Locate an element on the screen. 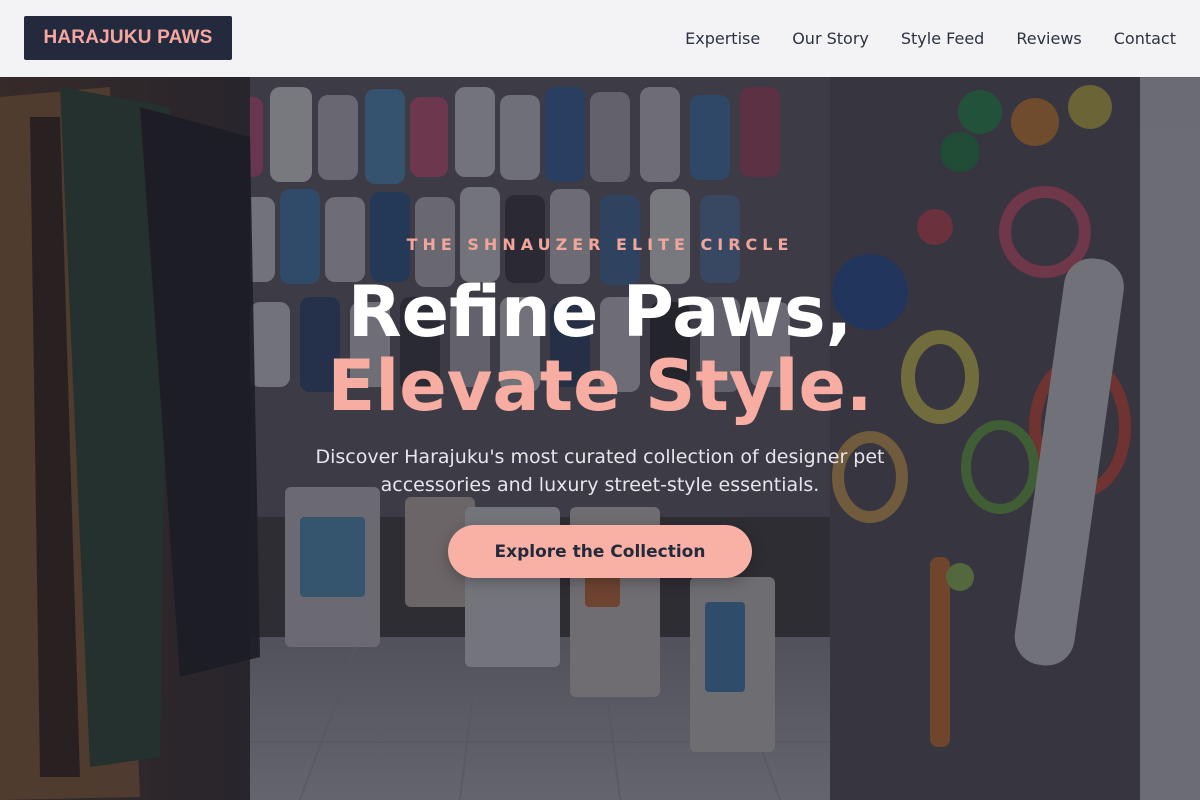  explore-collection-button: Explore the Collection is located at coordinates (600, 551).